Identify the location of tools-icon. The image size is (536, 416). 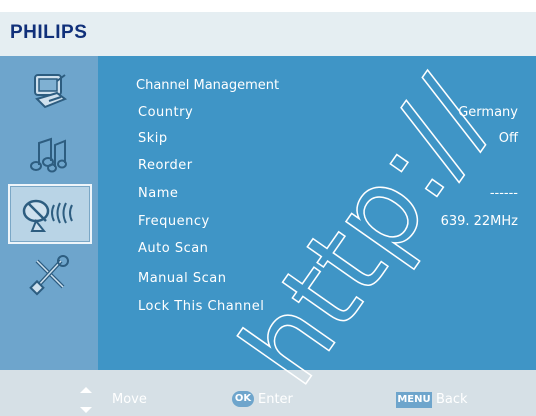
(49, 275).